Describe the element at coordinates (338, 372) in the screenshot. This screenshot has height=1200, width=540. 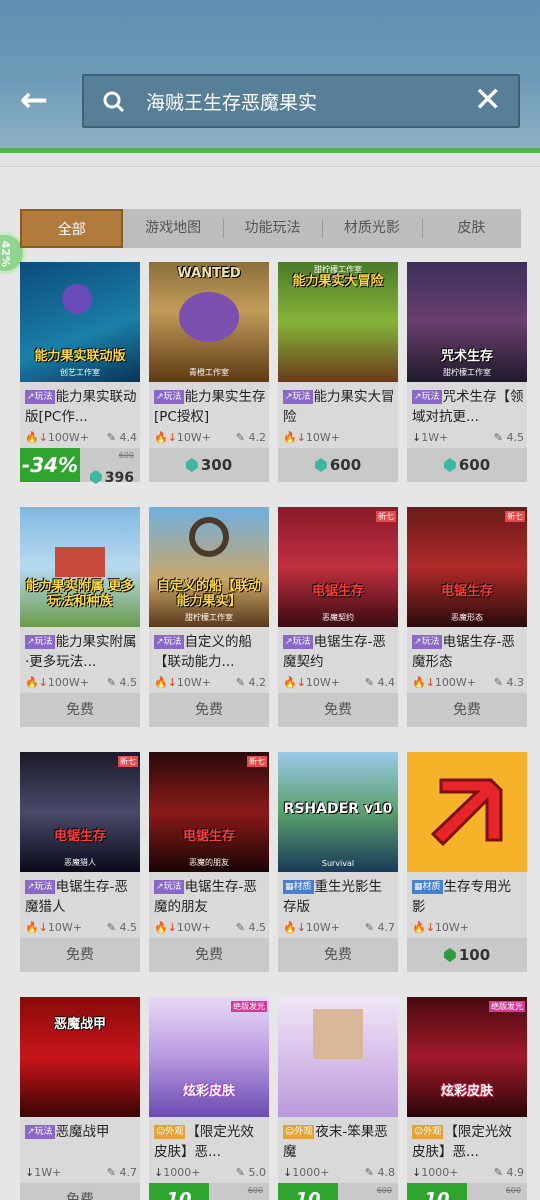
I see `content-card: 能力果实大冒险 甜柠檬工作室 ↗玩法 能力果实大冒险 🔥↓10W+ 600` at that location.